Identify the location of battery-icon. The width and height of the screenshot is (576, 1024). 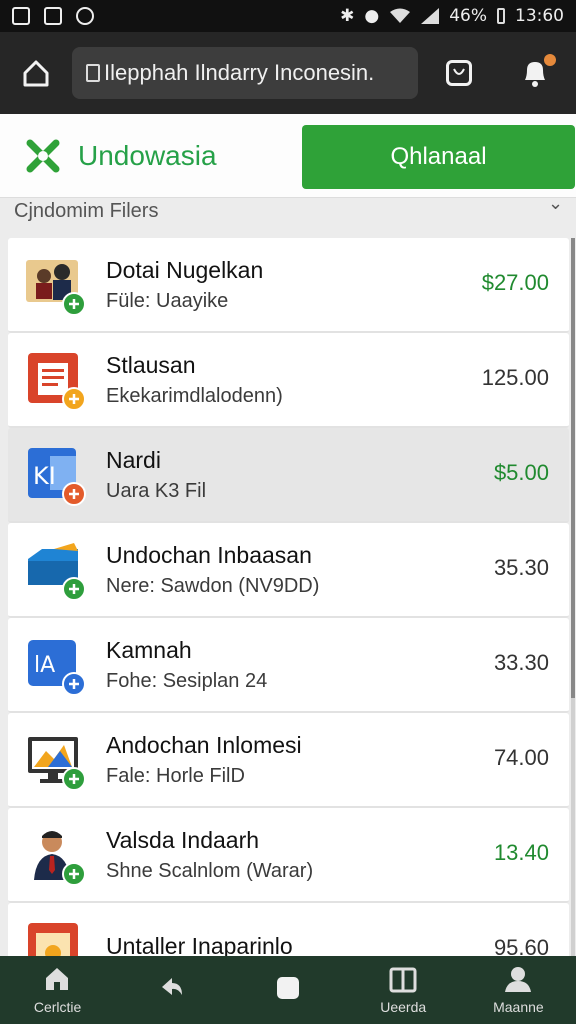
(501, 16).